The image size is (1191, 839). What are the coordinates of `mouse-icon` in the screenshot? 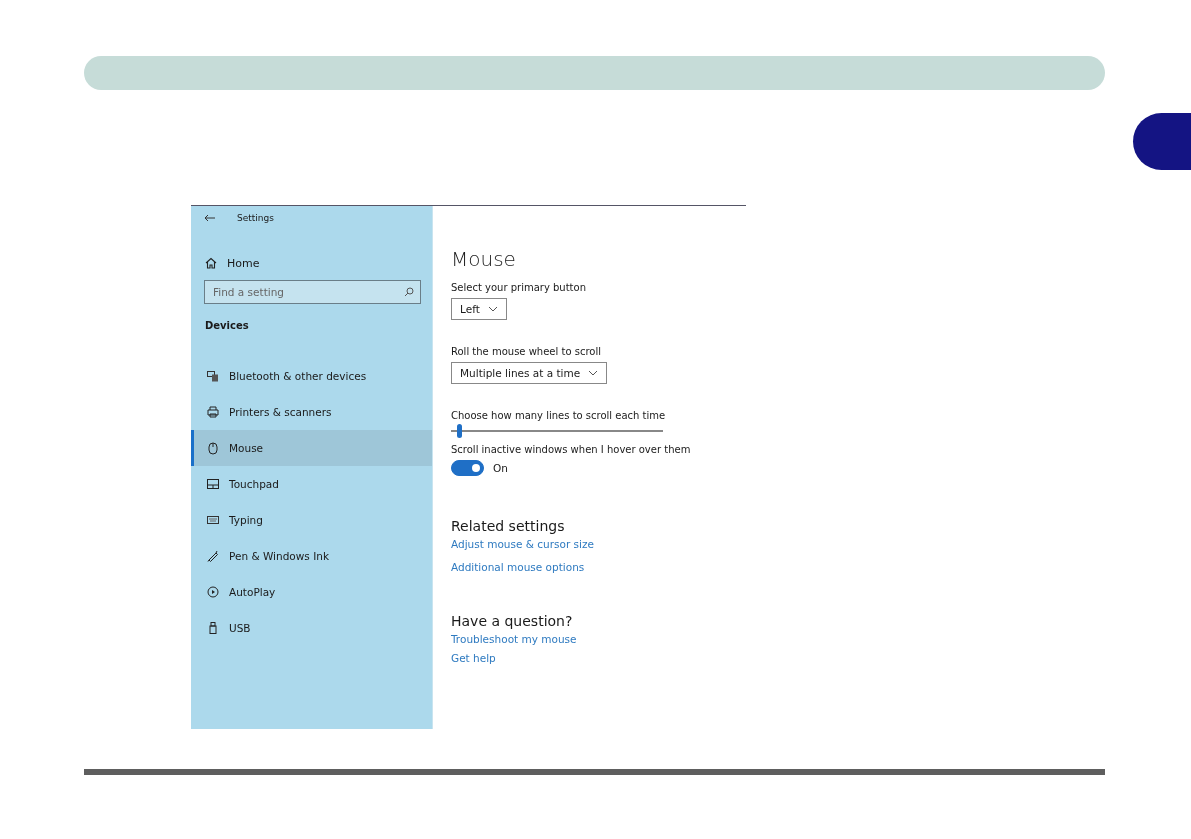 It's located at (213, 448).